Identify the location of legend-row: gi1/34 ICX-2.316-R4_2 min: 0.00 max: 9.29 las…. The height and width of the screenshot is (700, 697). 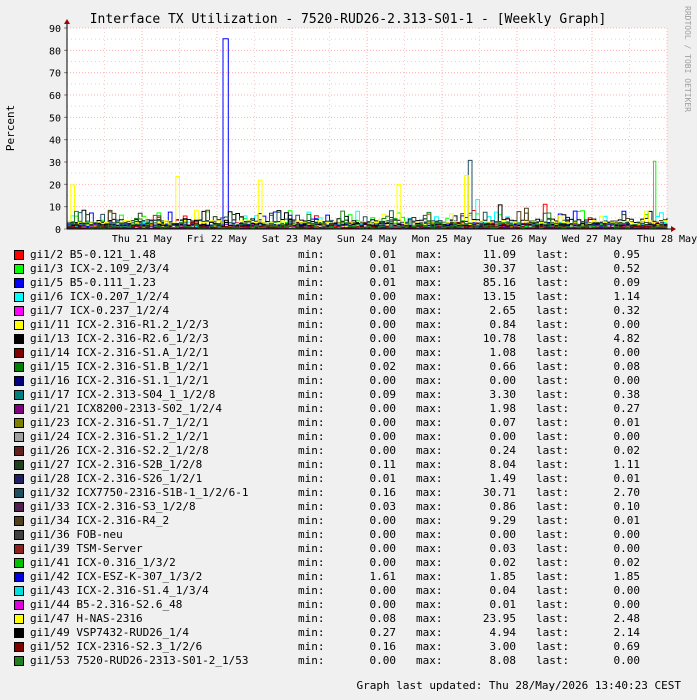
(349, 521).